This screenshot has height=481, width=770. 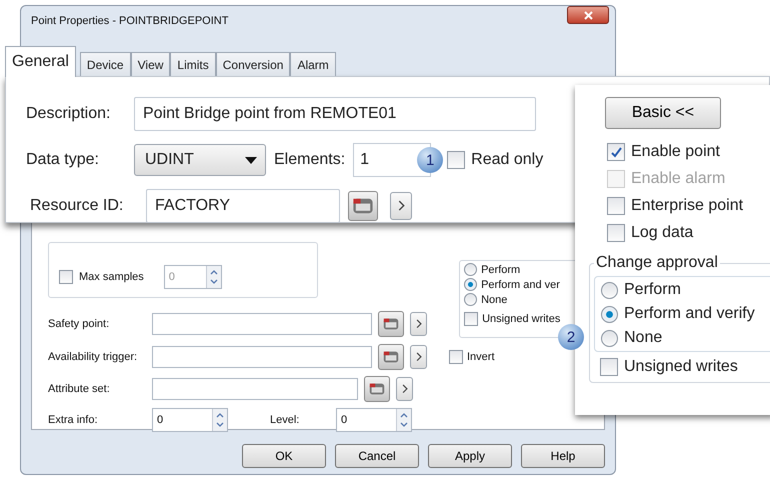 I want to click on field-label: Availability trigger:, so click(x=93, y=357).